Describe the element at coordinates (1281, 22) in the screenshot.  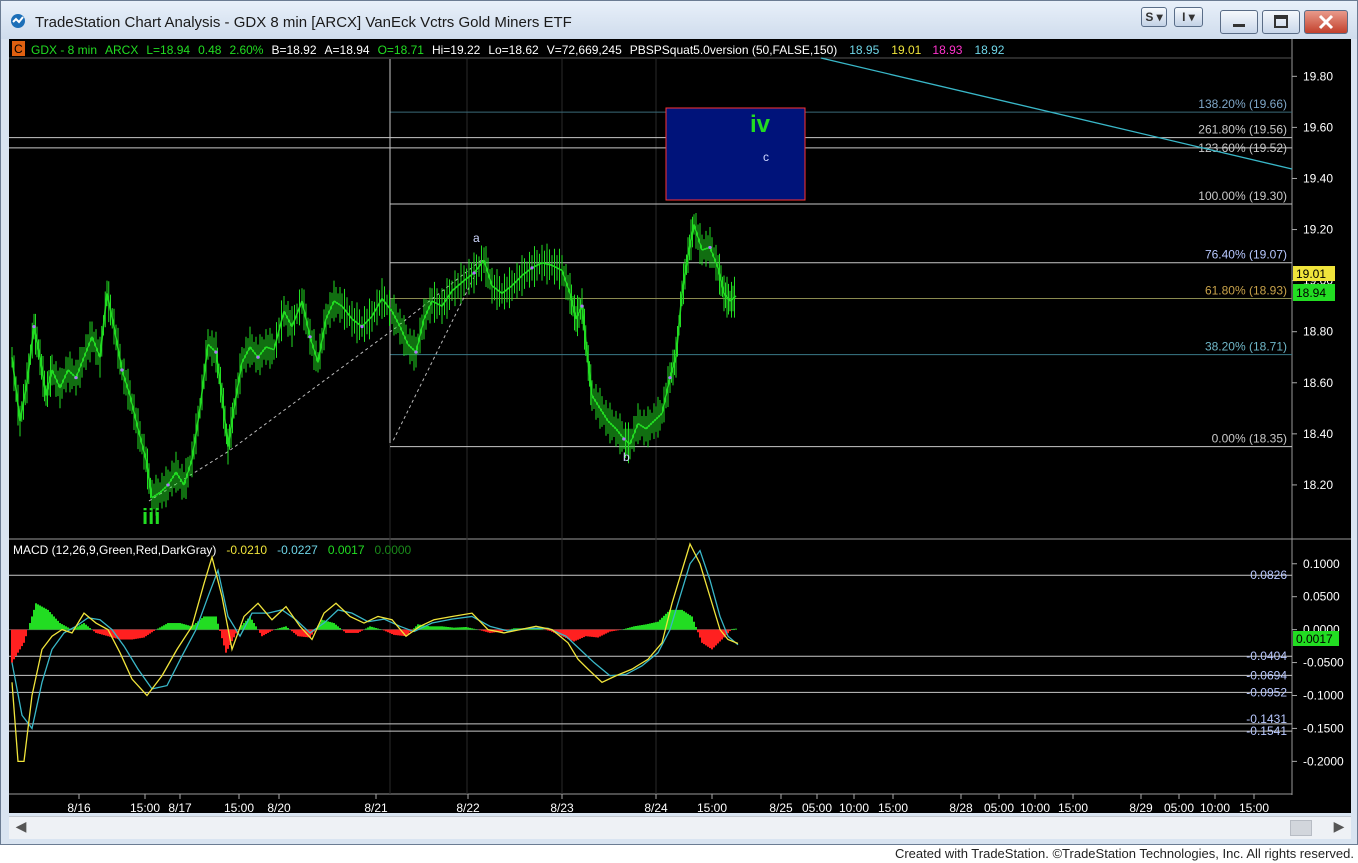
I see `maximize-button` at that location.